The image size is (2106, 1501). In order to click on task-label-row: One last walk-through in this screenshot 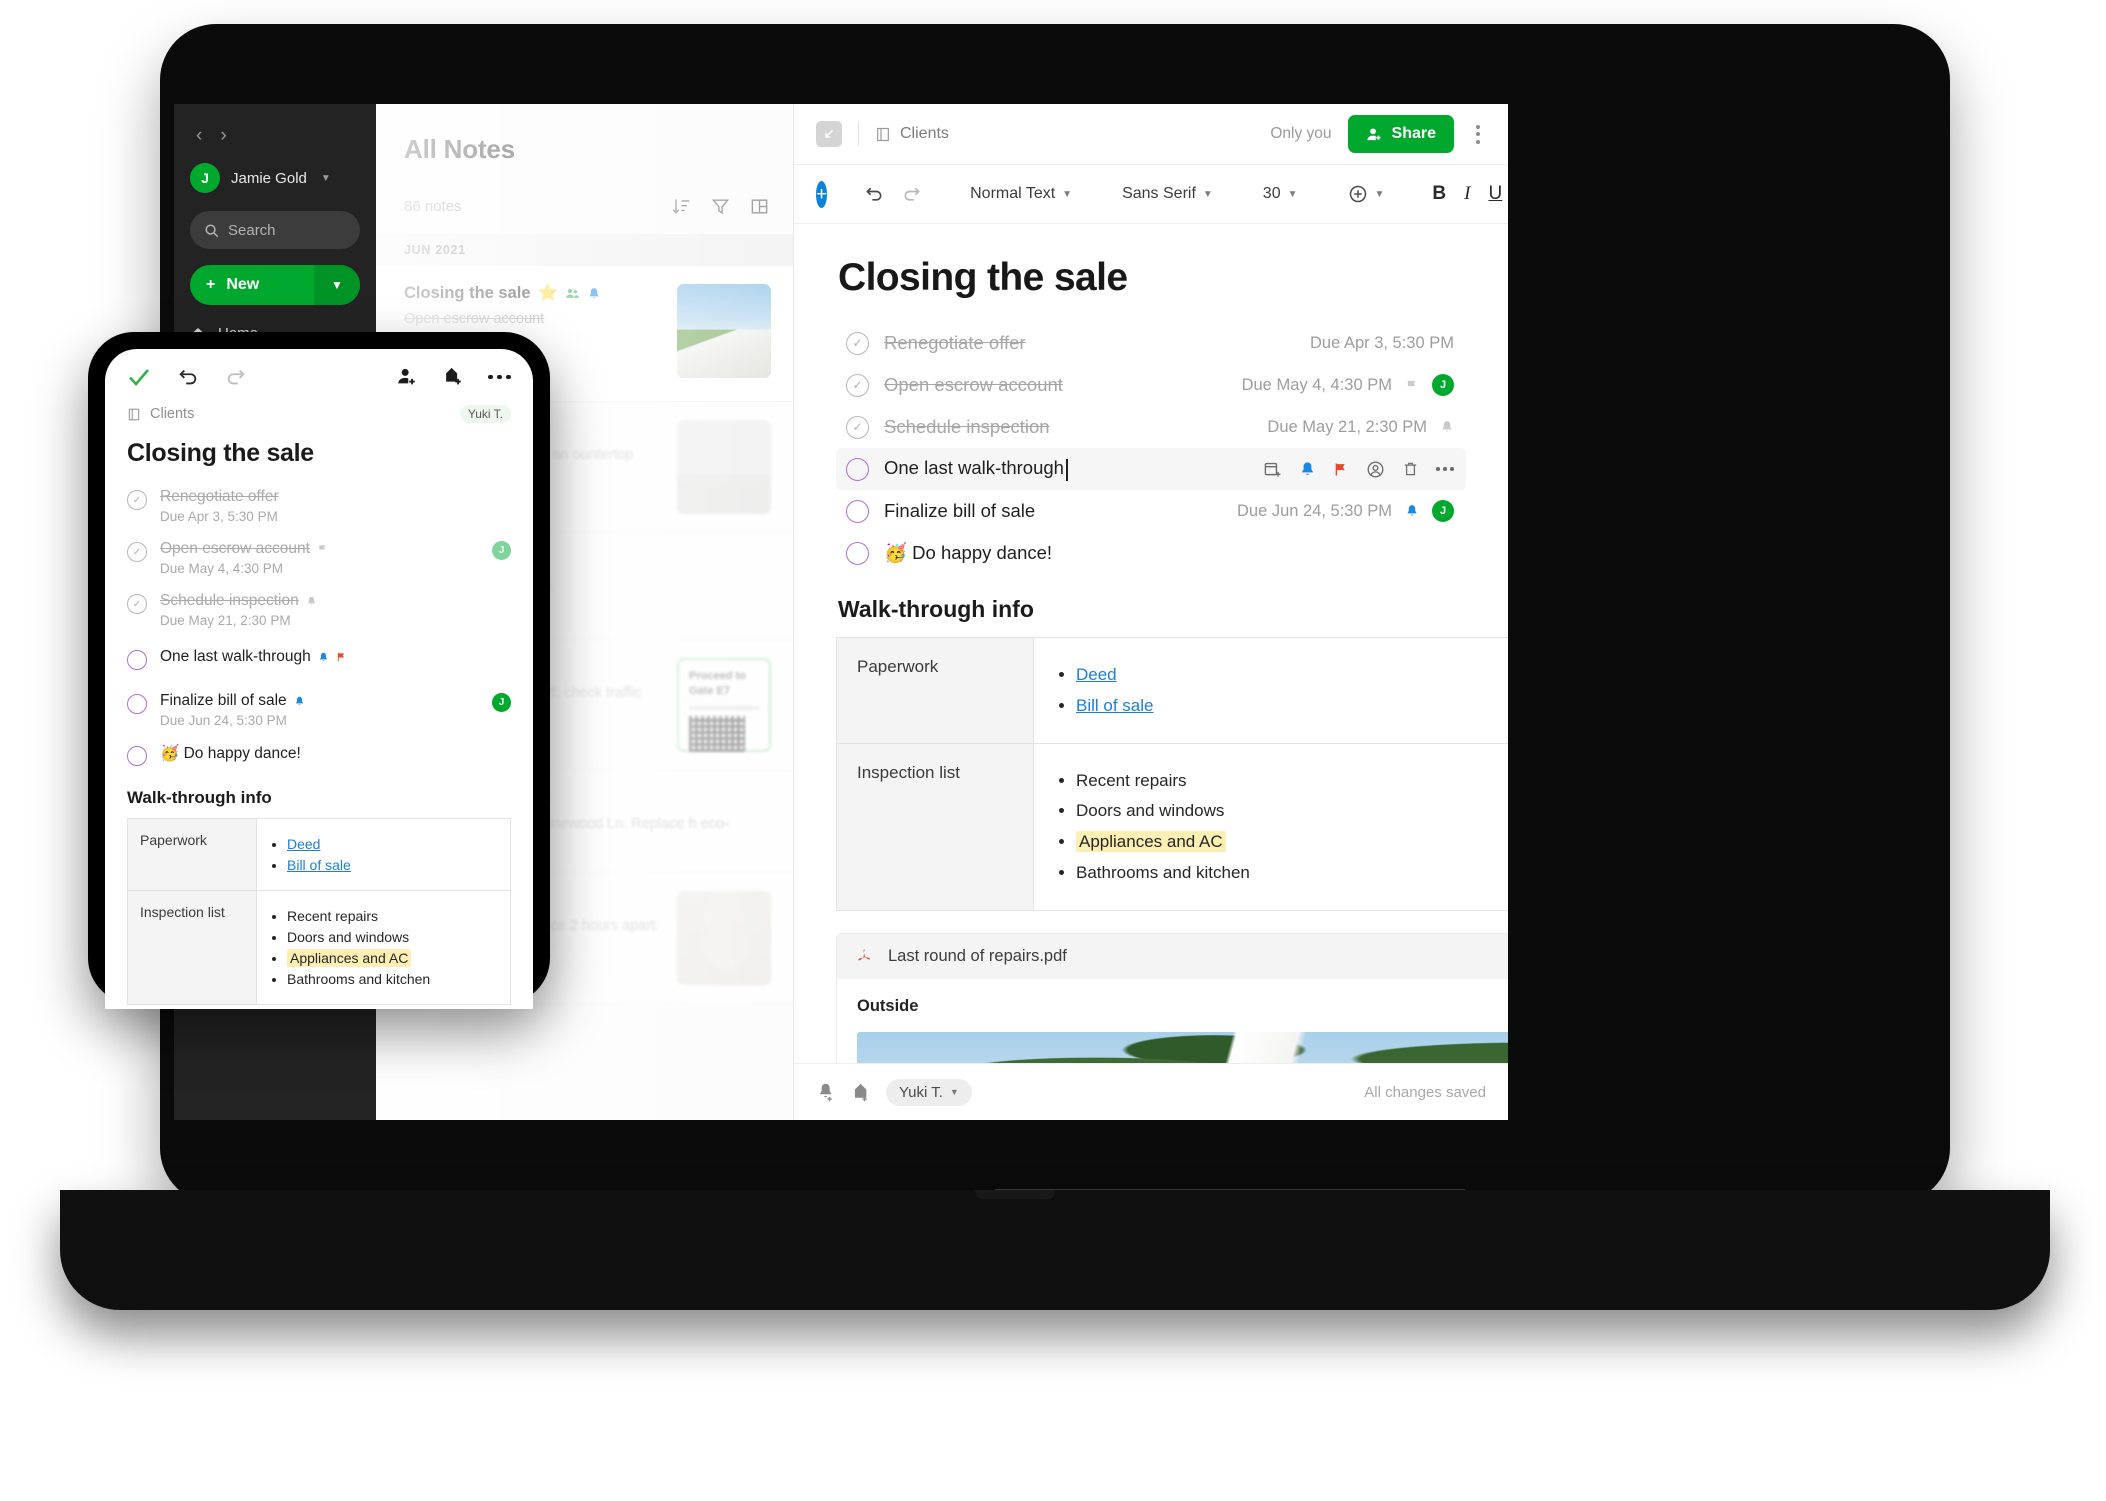, I will do `click(253, 657)`.